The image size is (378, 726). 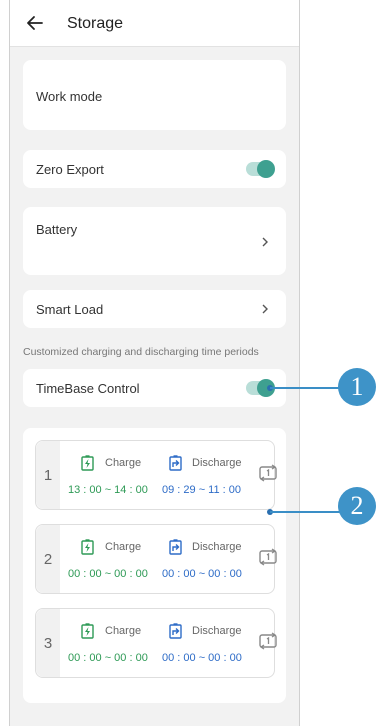 I want to click on work-mode-row: Work mode, so click(x=154, y=95).